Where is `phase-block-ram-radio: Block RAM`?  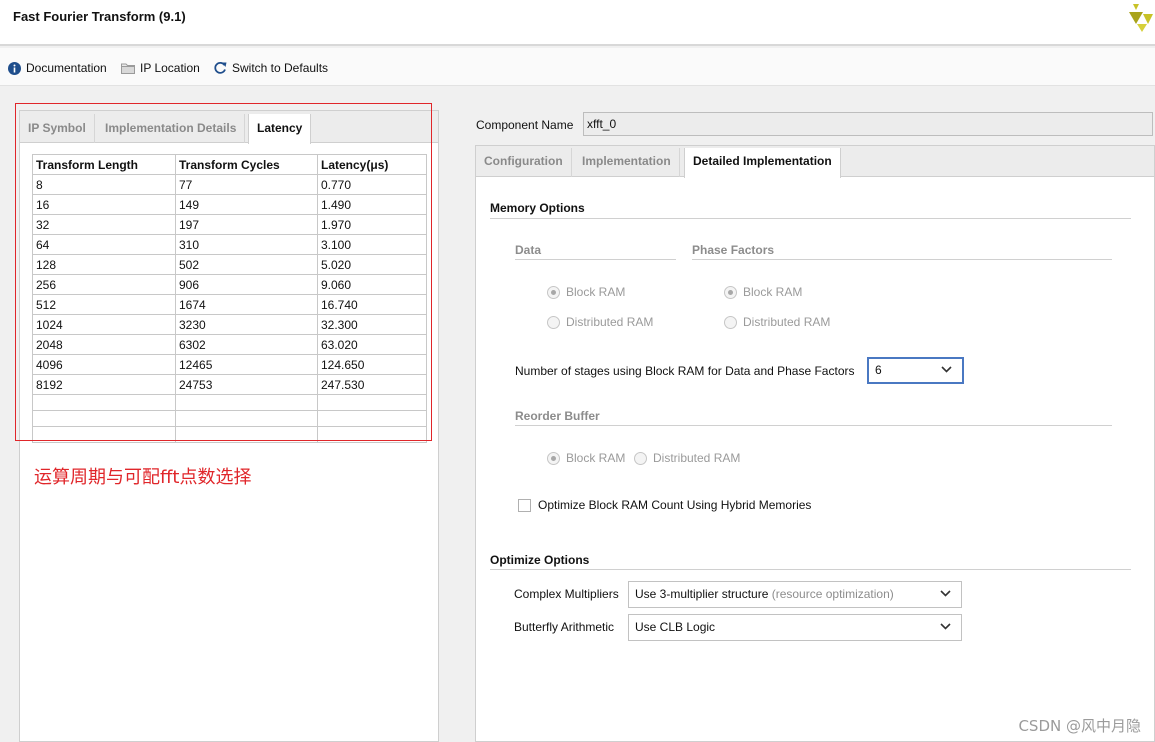
phase-block-ram-radio: Block RAM is located at coordinates (763, 292).